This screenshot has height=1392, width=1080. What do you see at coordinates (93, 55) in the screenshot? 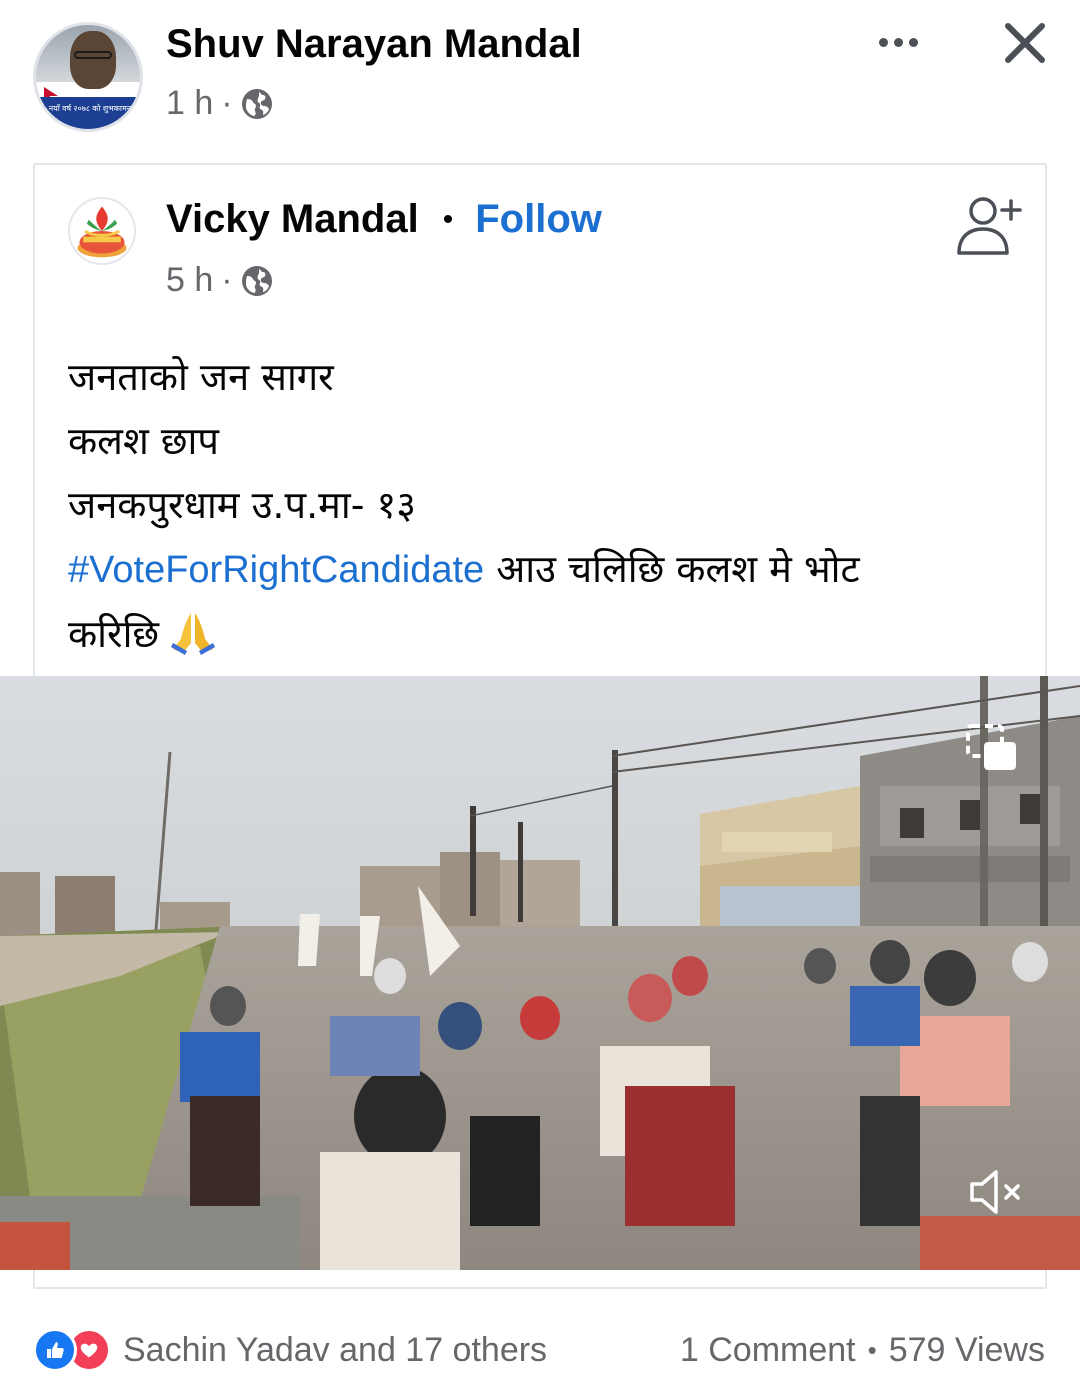
I see `avatar-glasses` at bounding box center [93, 55].